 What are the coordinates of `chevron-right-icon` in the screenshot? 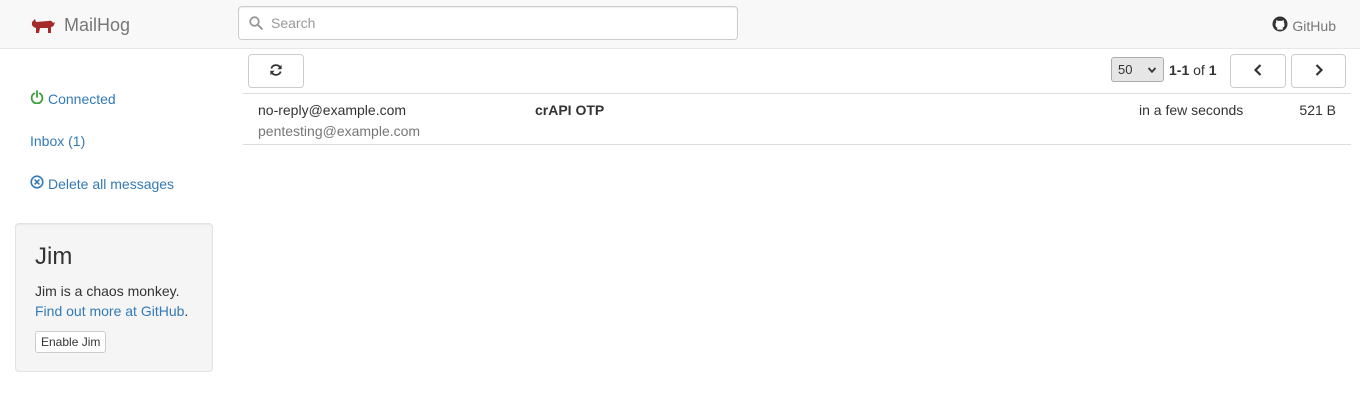 It's located at (1319, 71).